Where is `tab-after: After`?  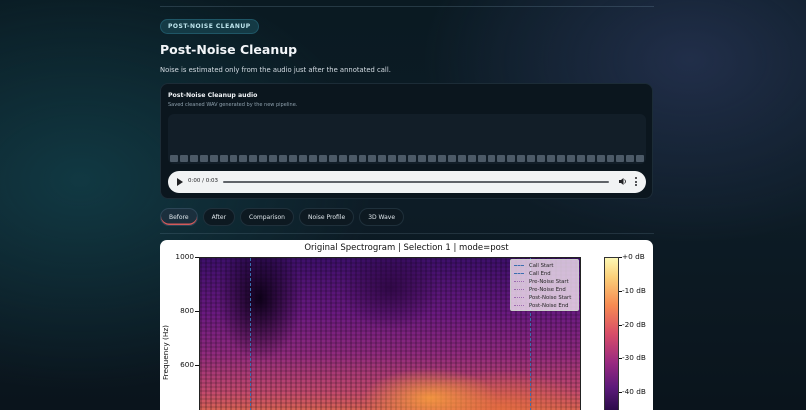
tab-after: After is located at coordinates (219, 217).